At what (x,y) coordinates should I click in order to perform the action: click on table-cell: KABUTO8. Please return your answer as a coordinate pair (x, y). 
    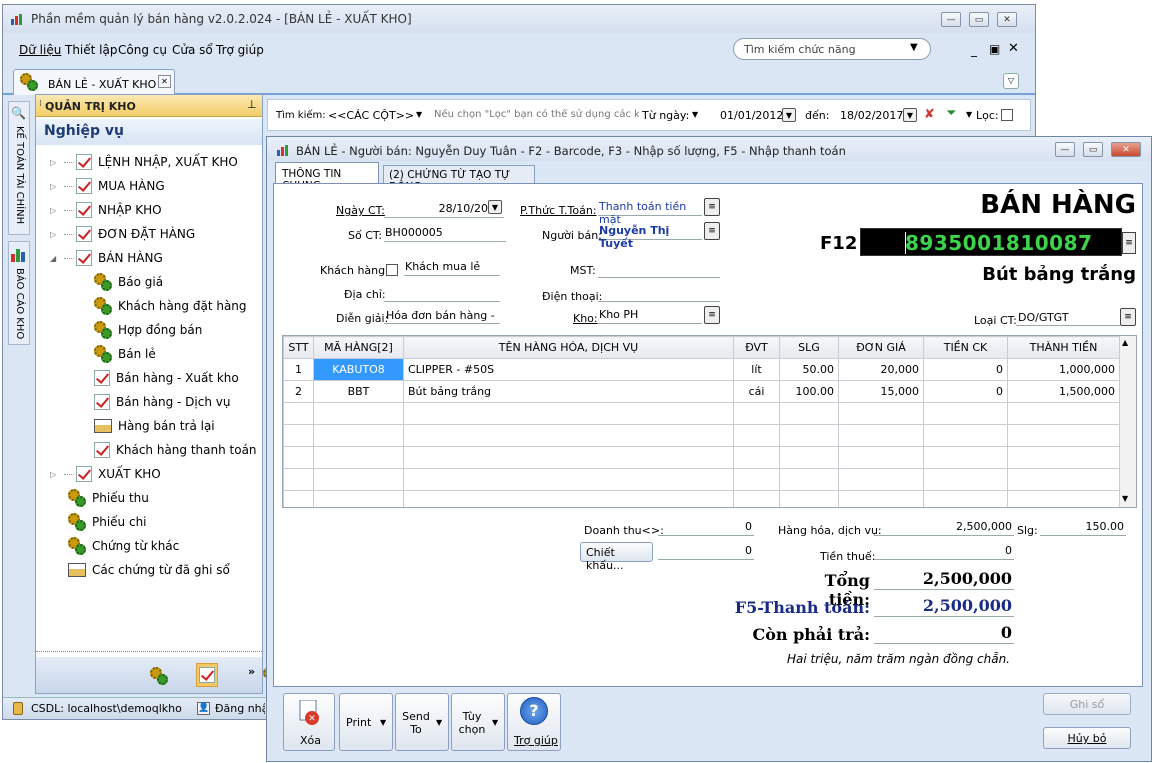
    Looking at the image, I should click on (358, 369).